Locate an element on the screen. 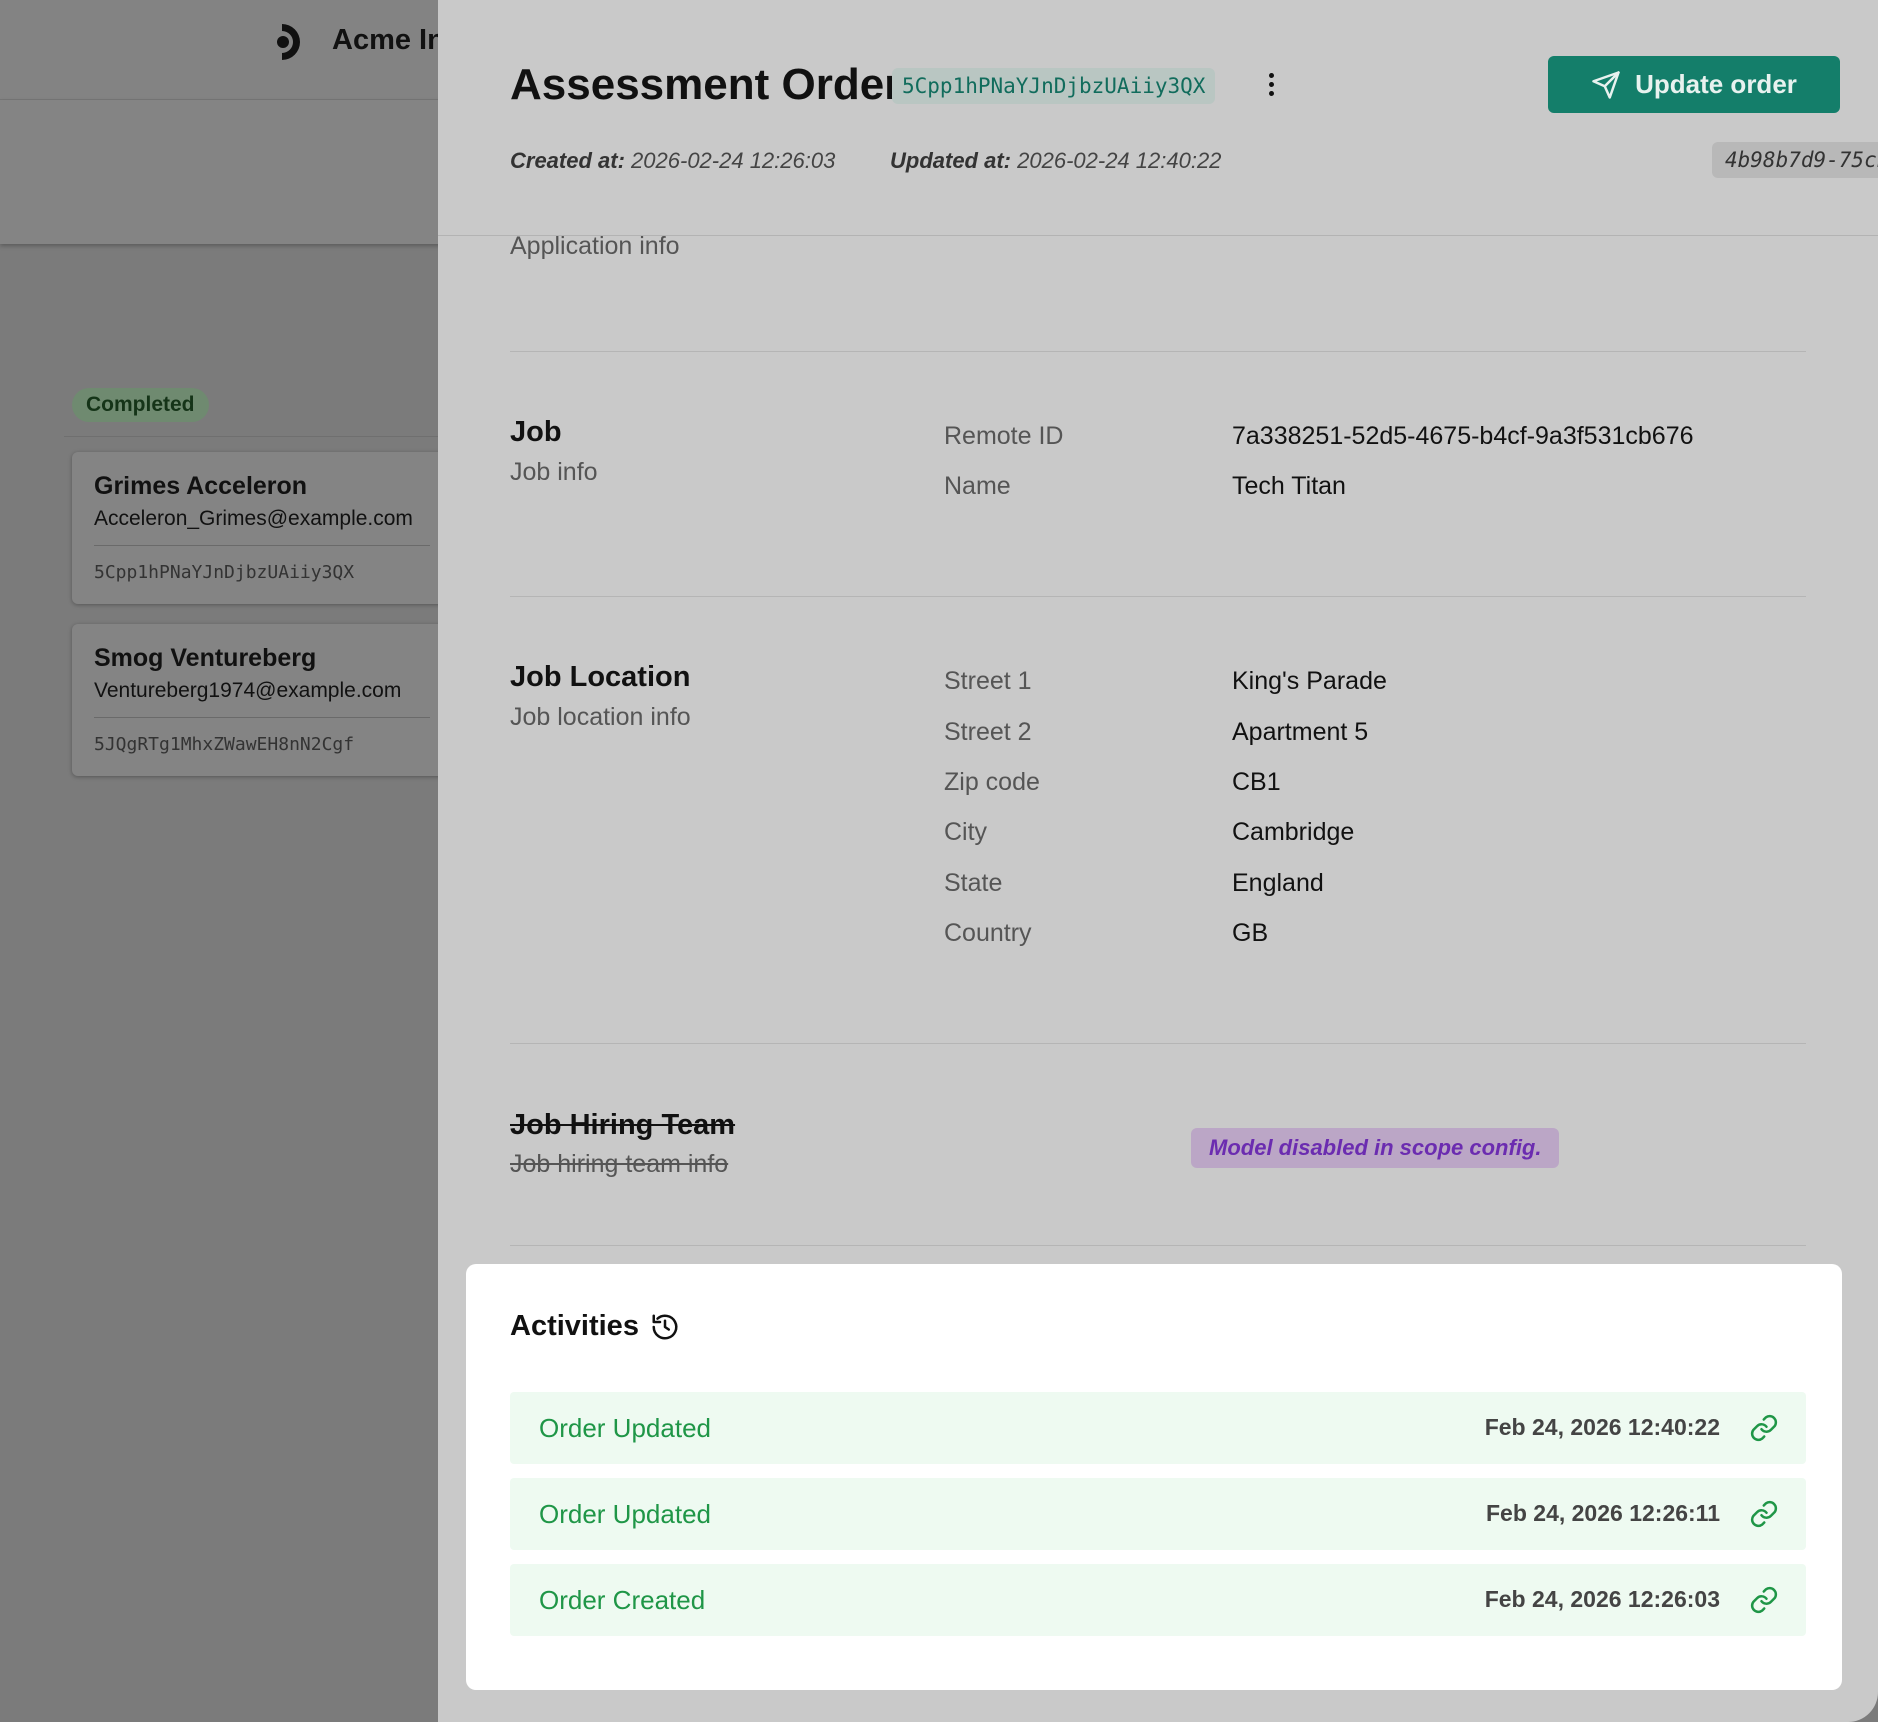 The height and width of the screenshot is (1722, 1878). activities-title: Activities is located at coordinates (574, 1326).